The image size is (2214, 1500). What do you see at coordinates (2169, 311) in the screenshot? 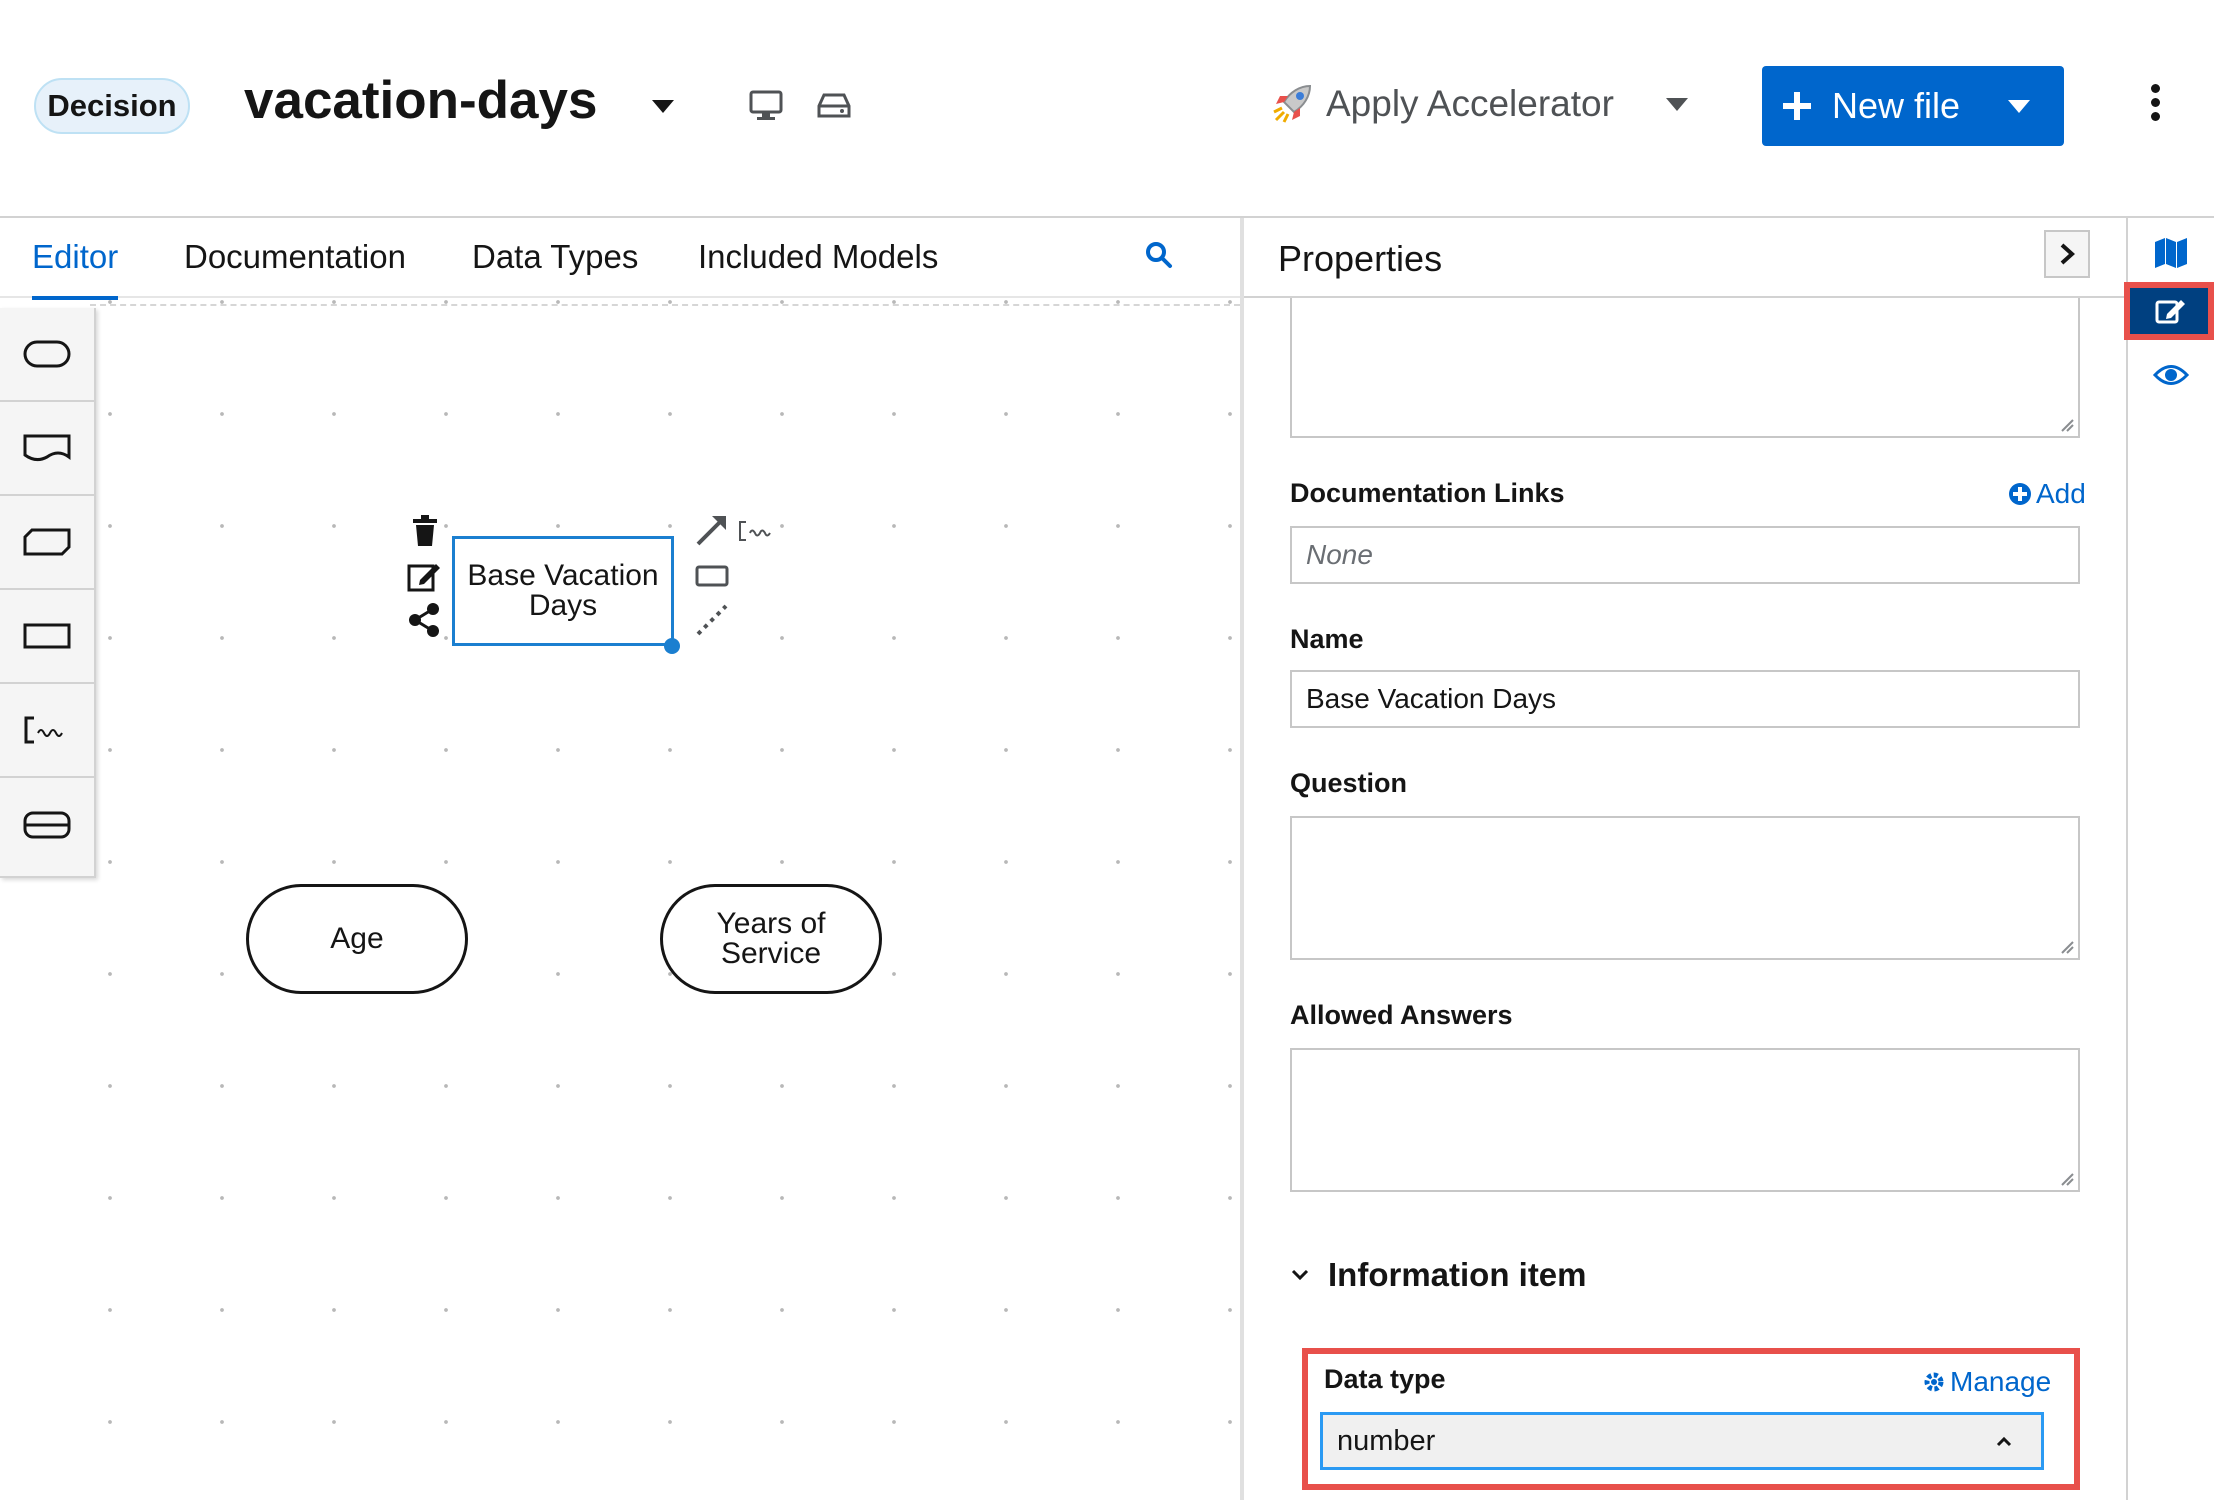
I see `edit-button-highlight-box` at bounding box center [2169, 311].